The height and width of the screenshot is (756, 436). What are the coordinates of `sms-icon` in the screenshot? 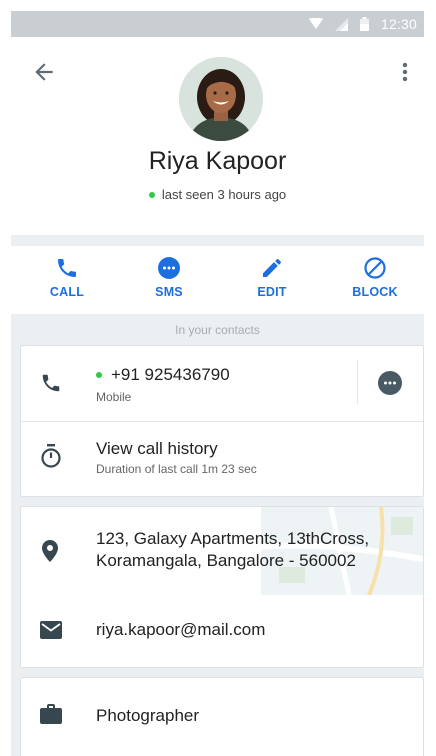 It's located at (169, 268).